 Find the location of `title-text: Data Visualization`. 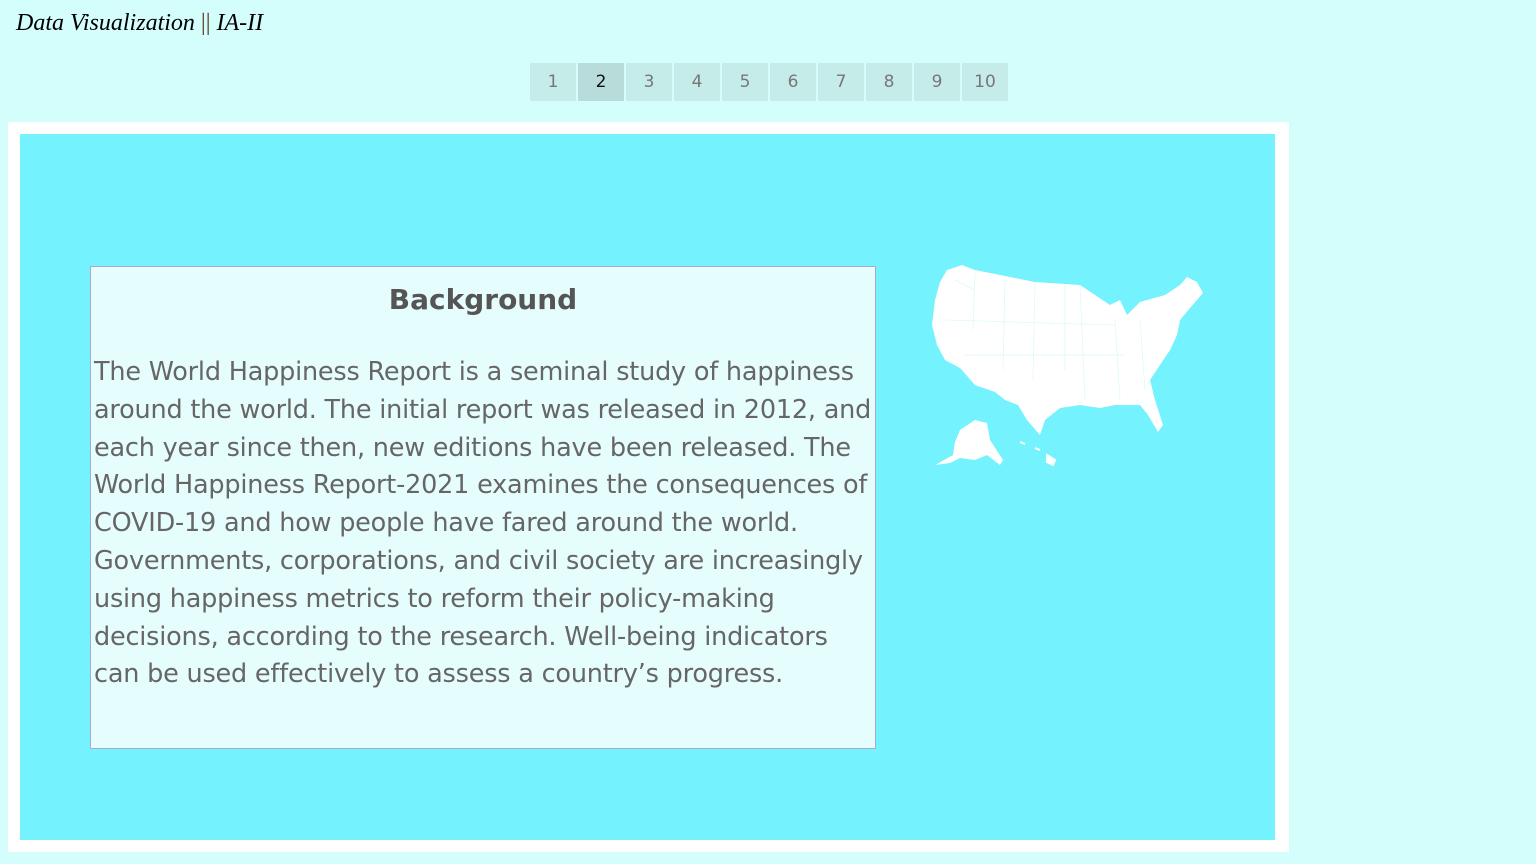

title-text: Data Visualization is located at coordinates (105, 23).